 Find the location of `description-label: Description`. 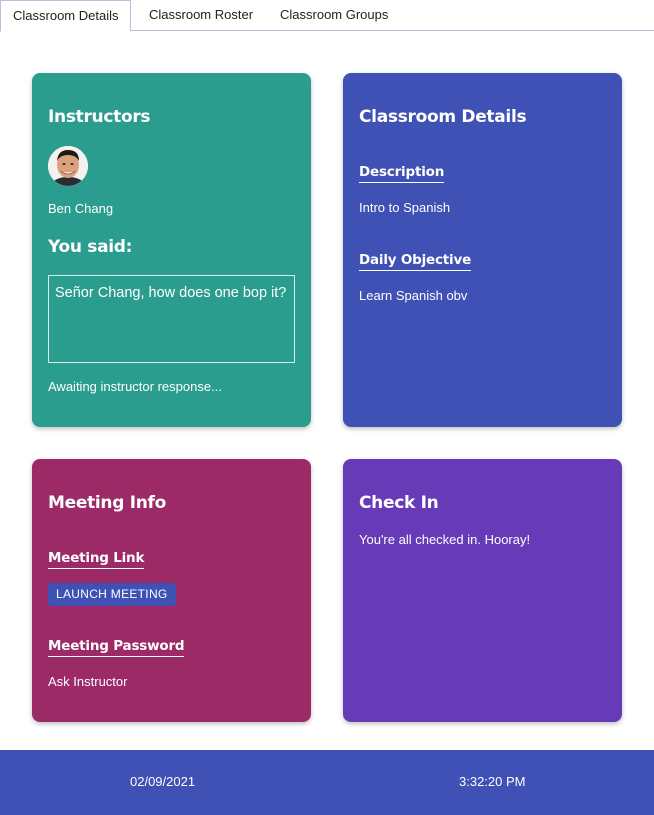

description-label: Description is located at coordinates (401, 173).